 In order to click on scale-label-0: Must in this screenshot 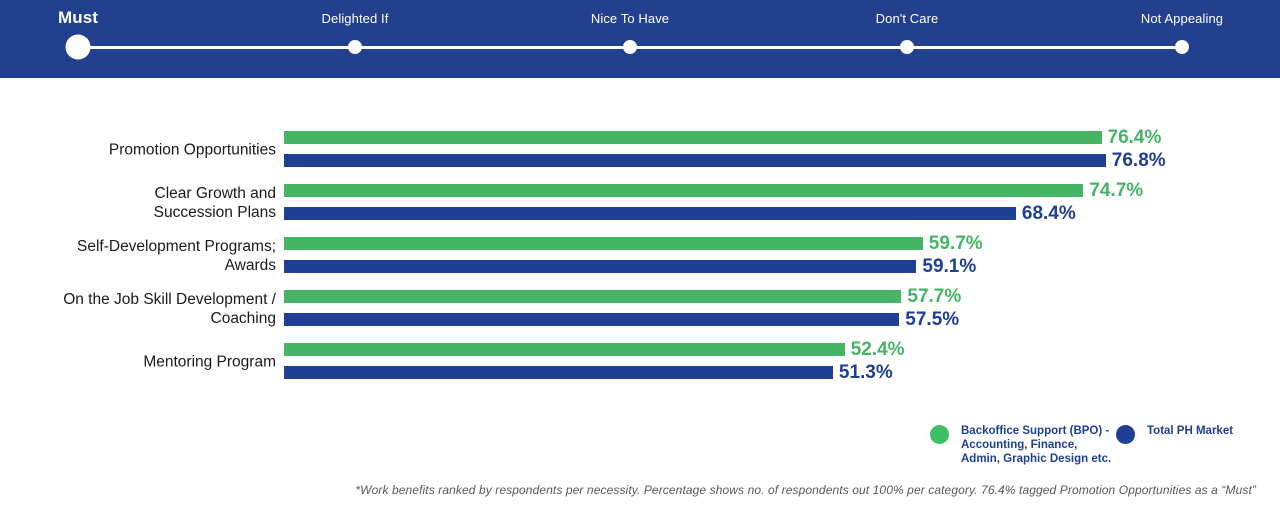, I will do `click(78, 17)`.